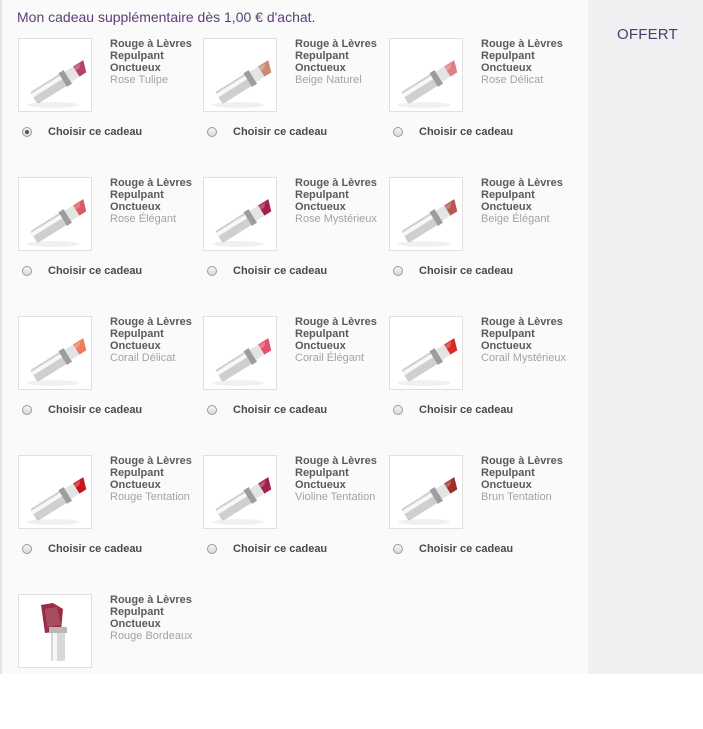  What do you see at coordinates (516, 497) in the screenshot?
I see `gift-shade: Brun Tentation` at bounding box center [516, 497].